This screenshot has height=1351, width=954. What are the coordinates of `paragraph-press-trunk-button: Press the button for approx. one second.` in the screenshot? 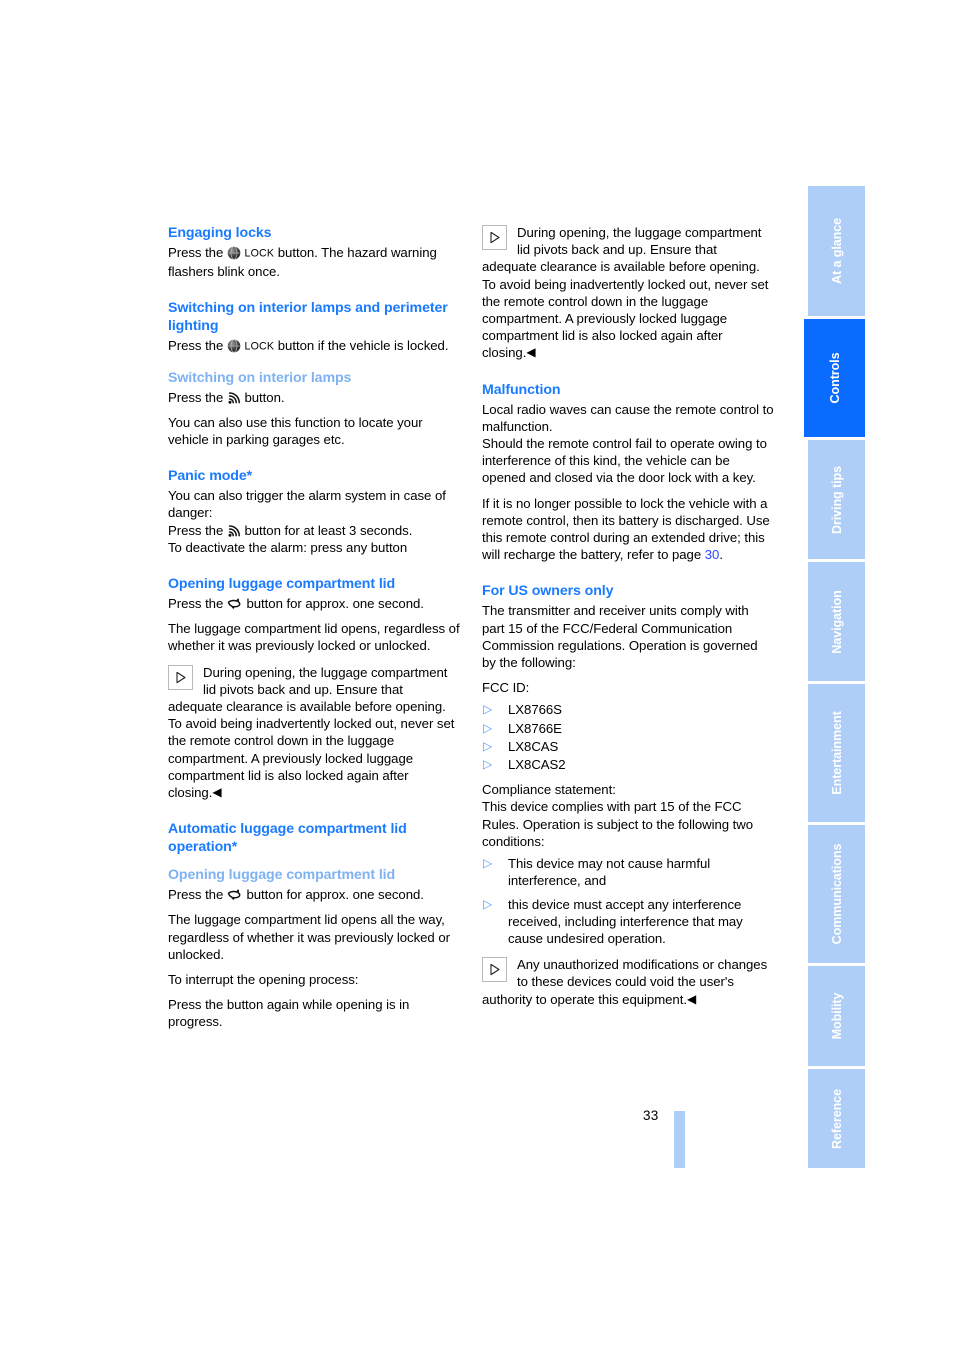 It's located at (314, 603).